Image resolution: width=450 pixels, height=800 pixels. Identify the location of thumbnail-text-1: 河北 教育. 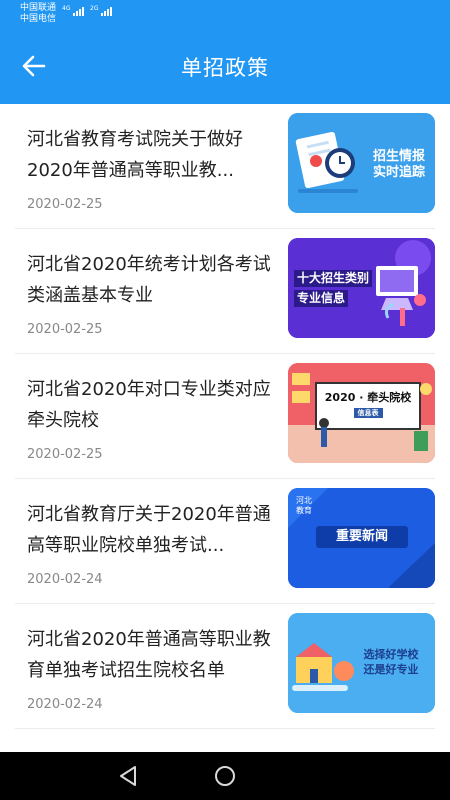
(304, 505).